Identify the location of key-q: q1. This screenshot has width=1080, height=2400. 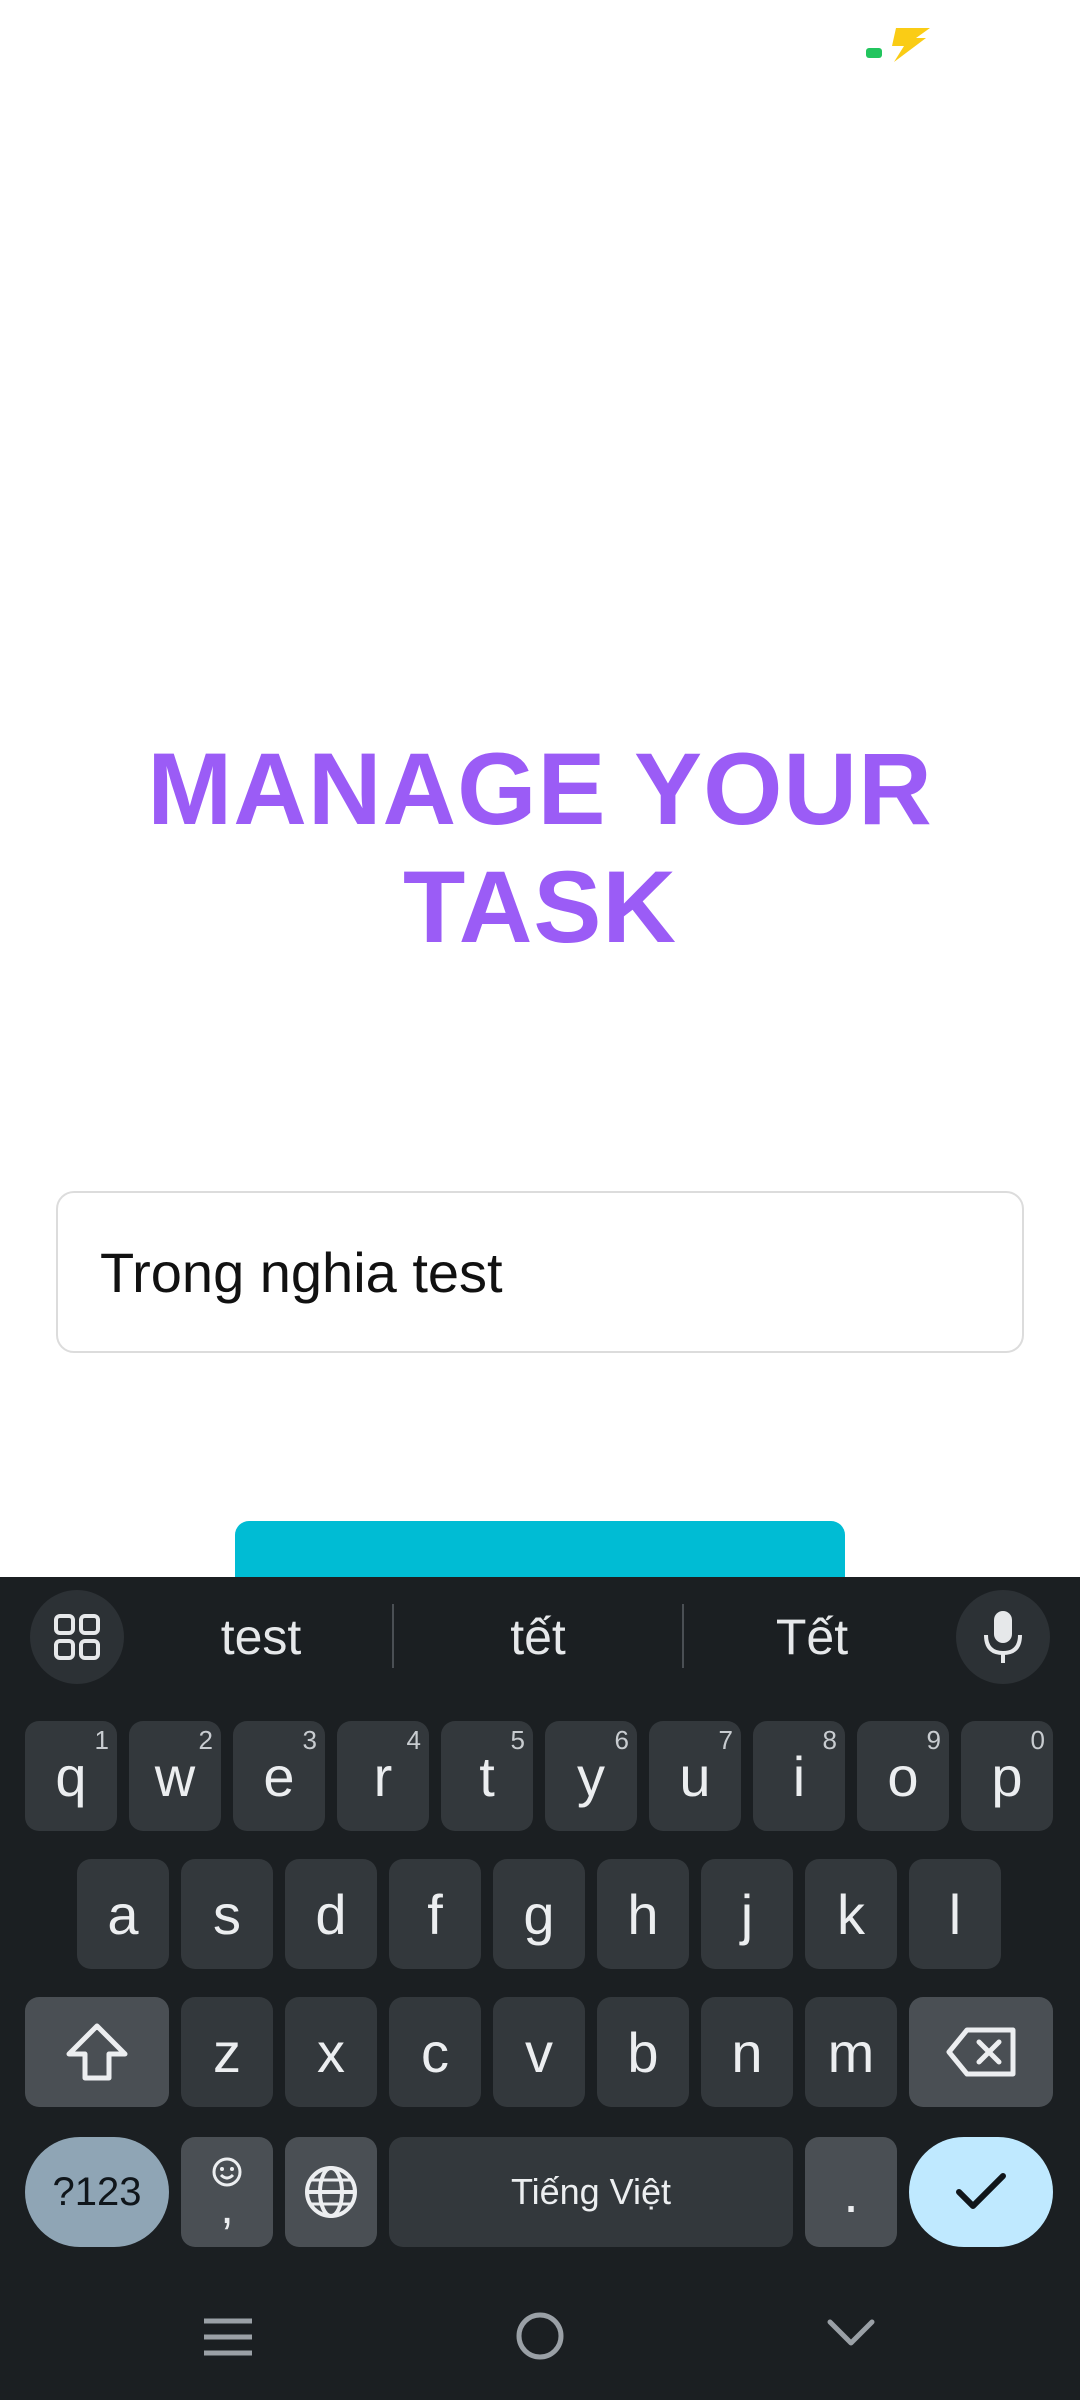
(71, 1776).